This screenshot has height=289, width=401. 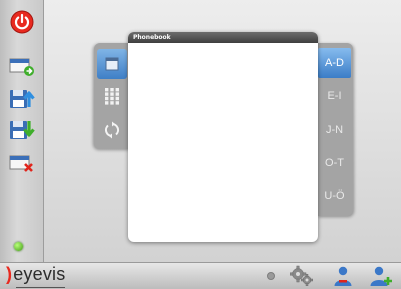 I want to click on logo-mark: ), so click(x=9, y=274).